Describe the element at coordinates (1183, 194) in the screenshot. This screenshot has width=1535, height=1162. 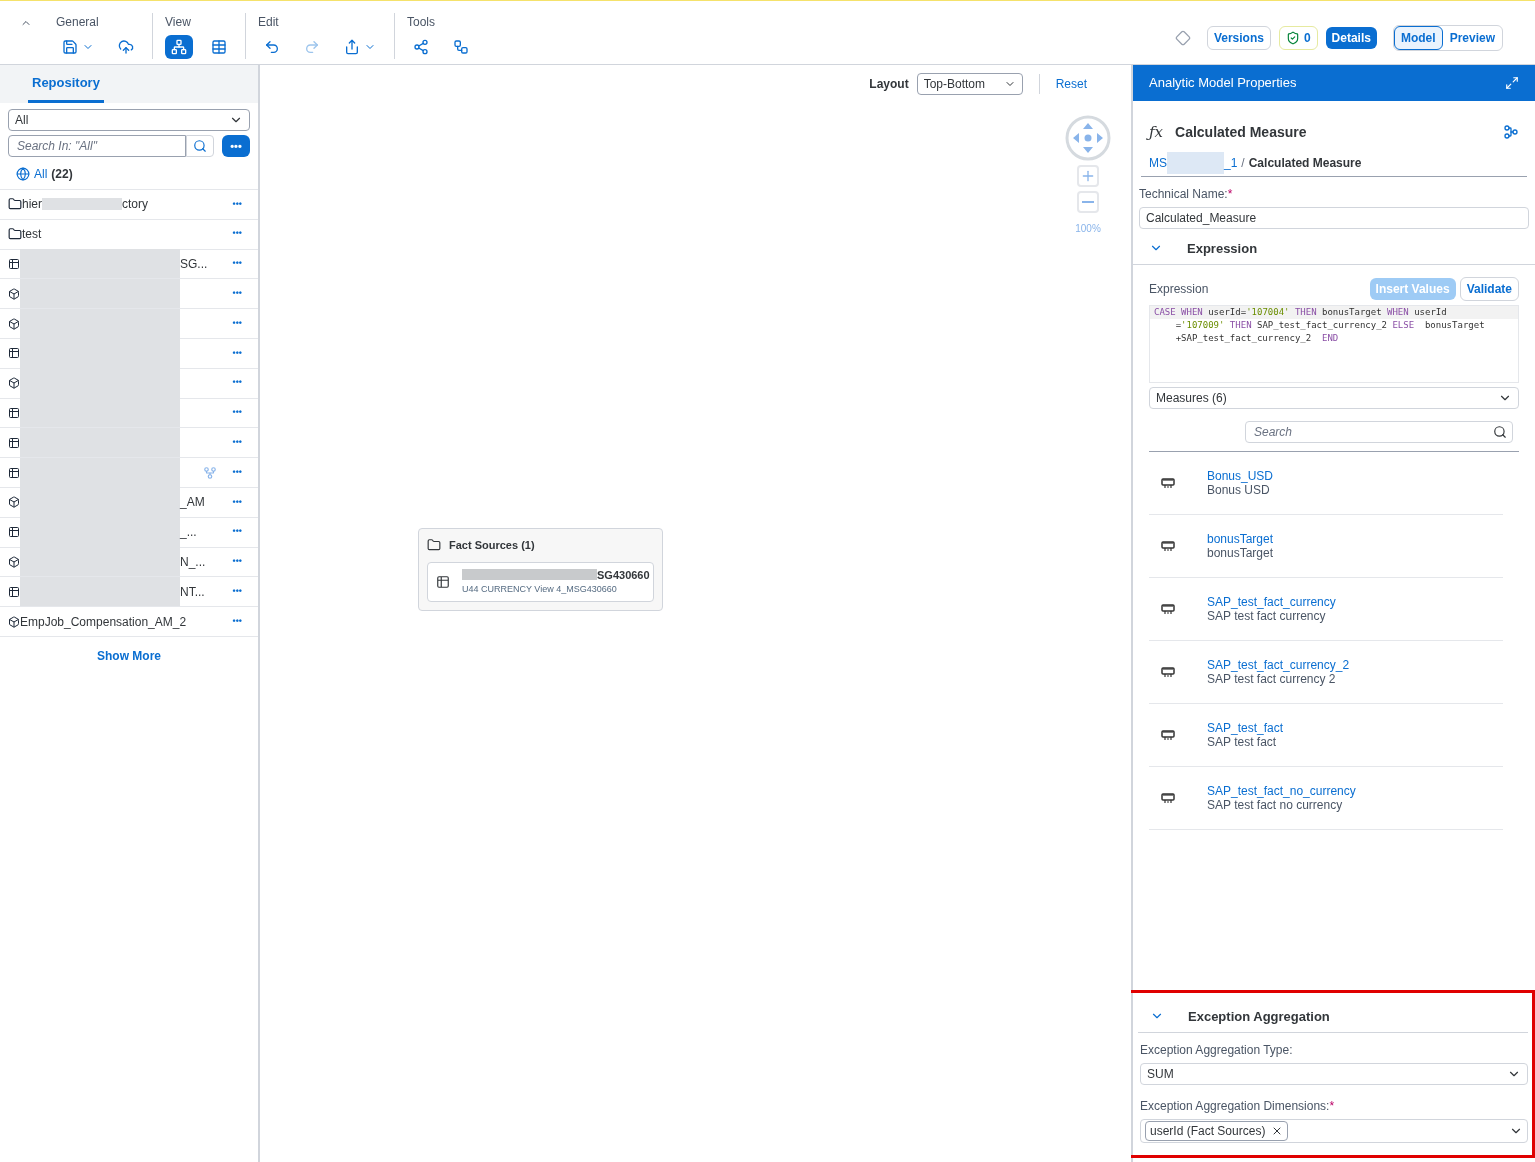
I see `field-label: Technical Name:` at that location.